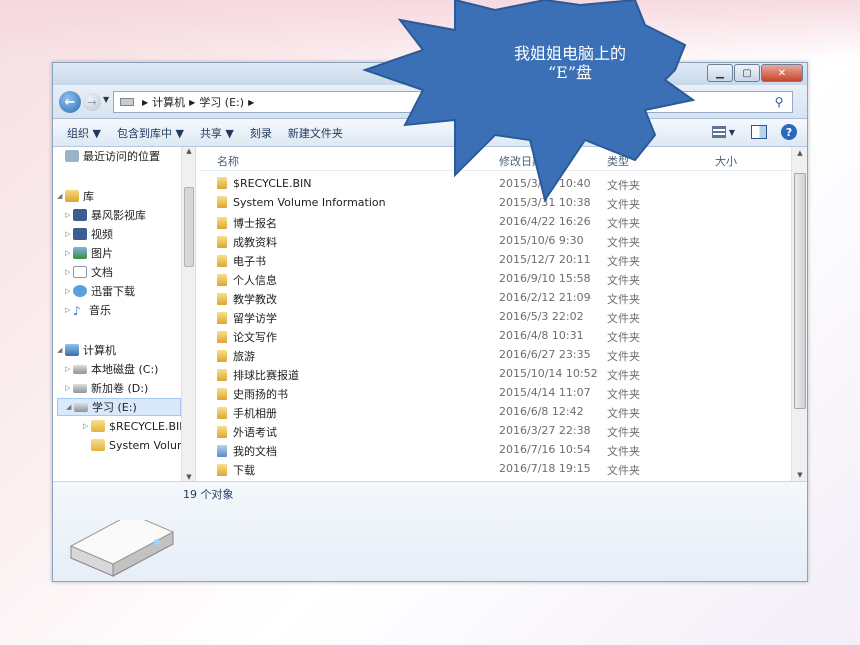 The height and width of the screenshot is (645, 860). Describe the element at coordinates (495, 279) in the screenshot. I see `file-row: 个人信息 2016/9/10 15:58 文件夹` at that location.